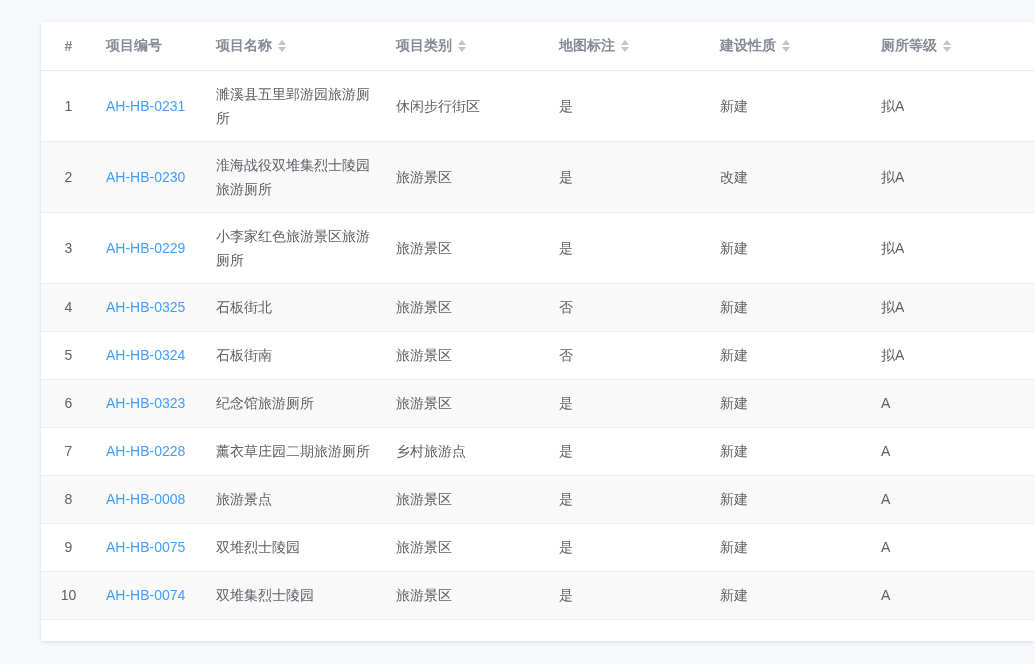 This screenshot has width=1035, height=664. What do you see at coordinates (587, 45) in the screenshot?
I see `column-header: 地图标注` at bounding box center [587, 45].